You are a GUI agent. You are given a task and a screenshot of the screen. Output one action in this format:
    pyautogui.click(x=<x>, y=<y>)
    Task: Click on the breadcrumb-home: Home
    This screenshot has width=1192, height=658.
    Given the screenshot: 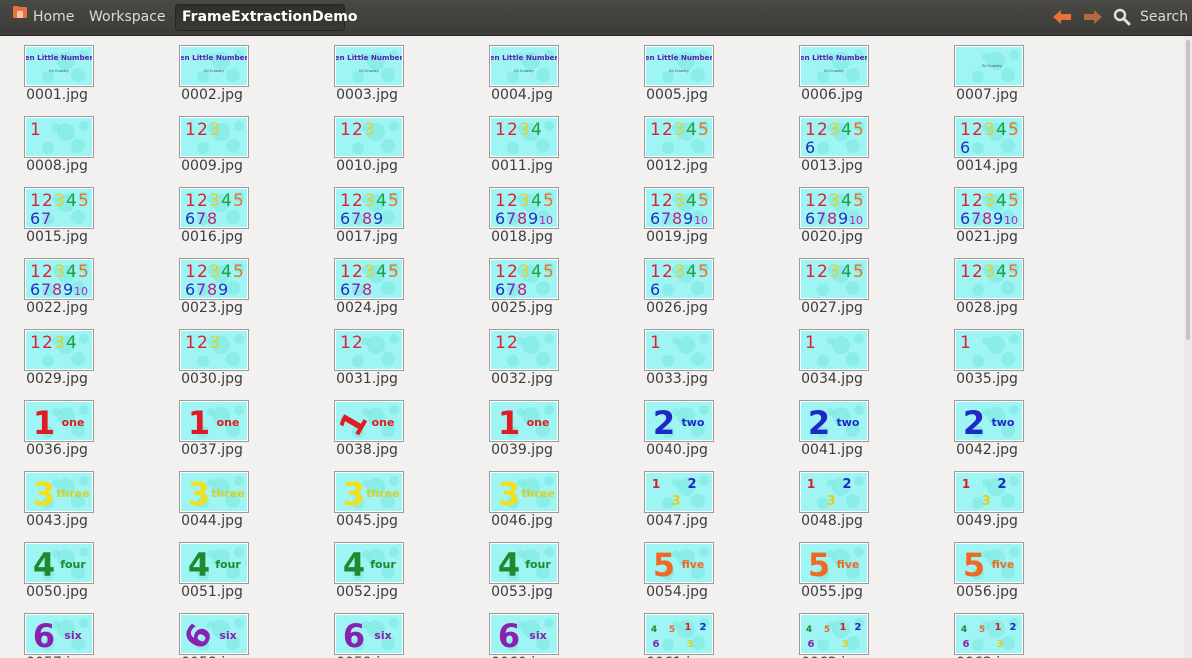 What is the action you would take?
    pyautogui.click(x=42, y=17)
    